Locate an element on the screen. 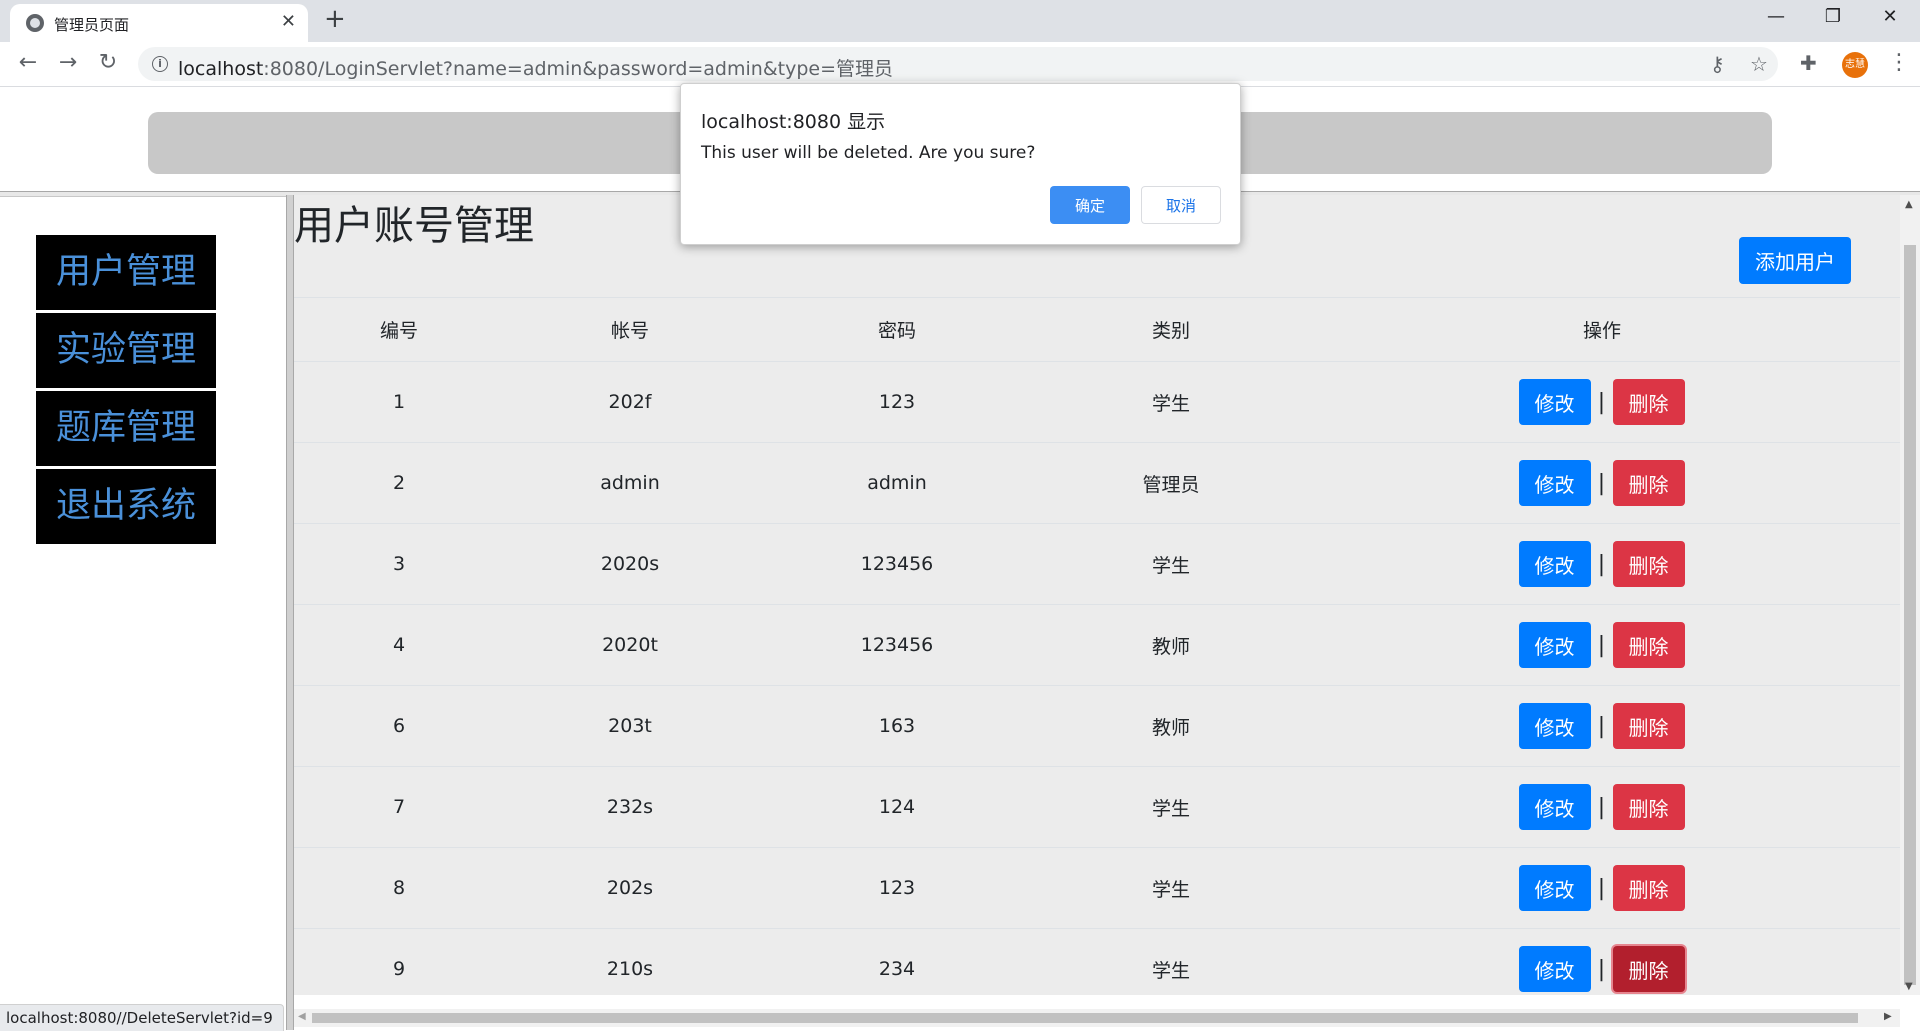 The width and height of the screenshot is (1920, 1031). column-header-id: 编号 is located at coordinates (399, 329).